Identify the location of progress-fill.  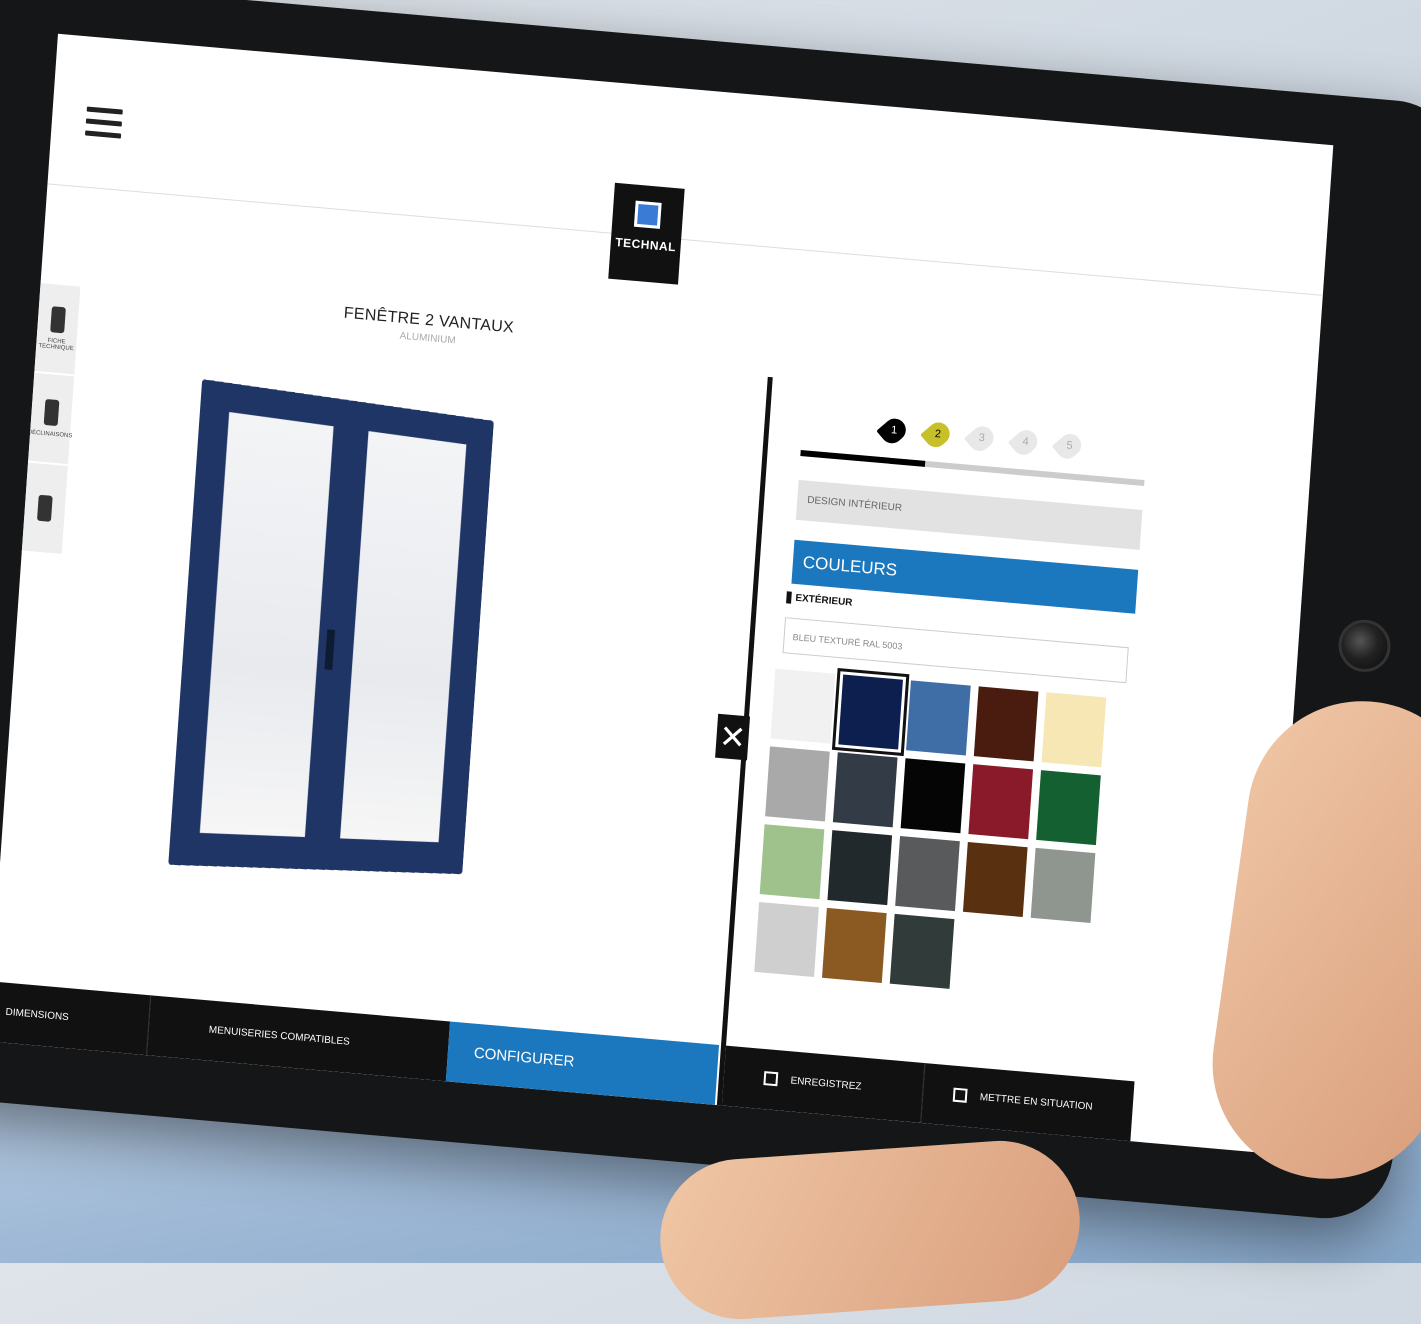
(863, 458).